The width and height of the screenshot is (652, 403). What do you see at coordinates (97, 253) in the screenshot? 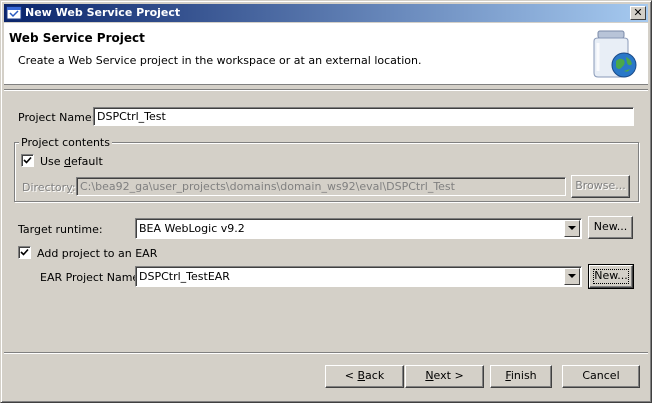
I see `add-to-ear-label: Add project to an EAR` at bounding box center [97, 253].